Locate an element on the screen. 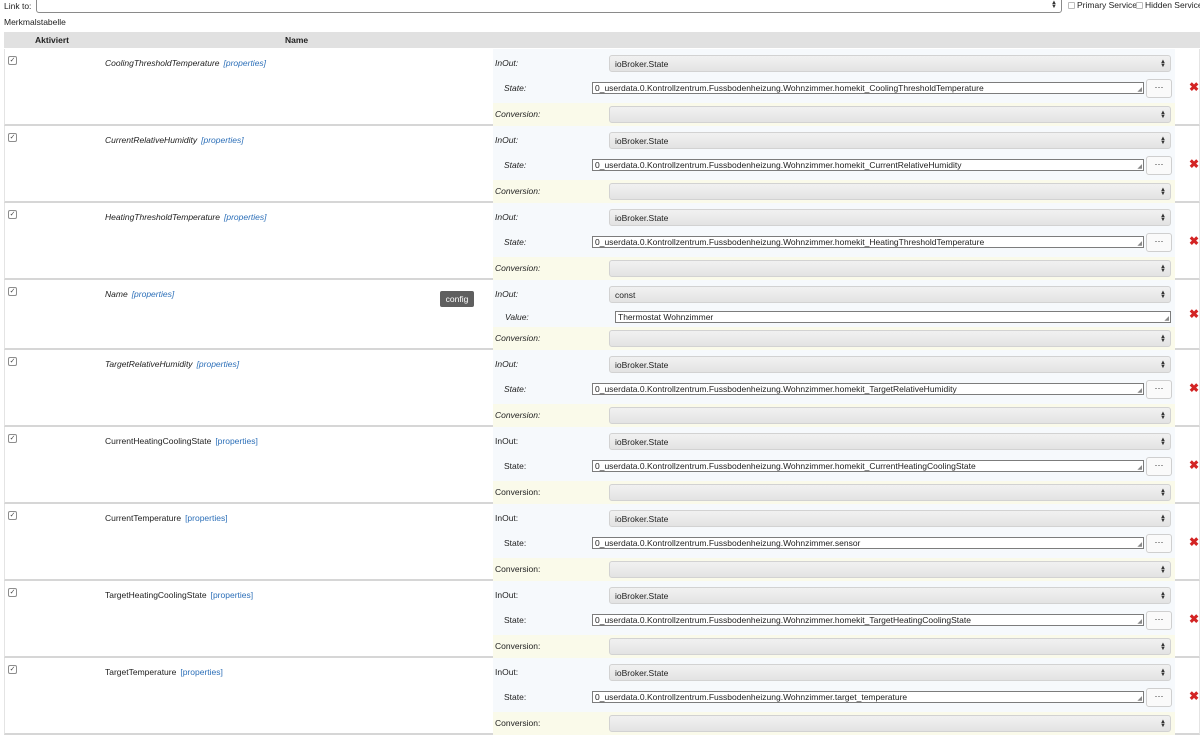 This screenshot has height=735, width=1200. characteristic-name: TargetTemperature [properties] is located at coordinates (164, 672).